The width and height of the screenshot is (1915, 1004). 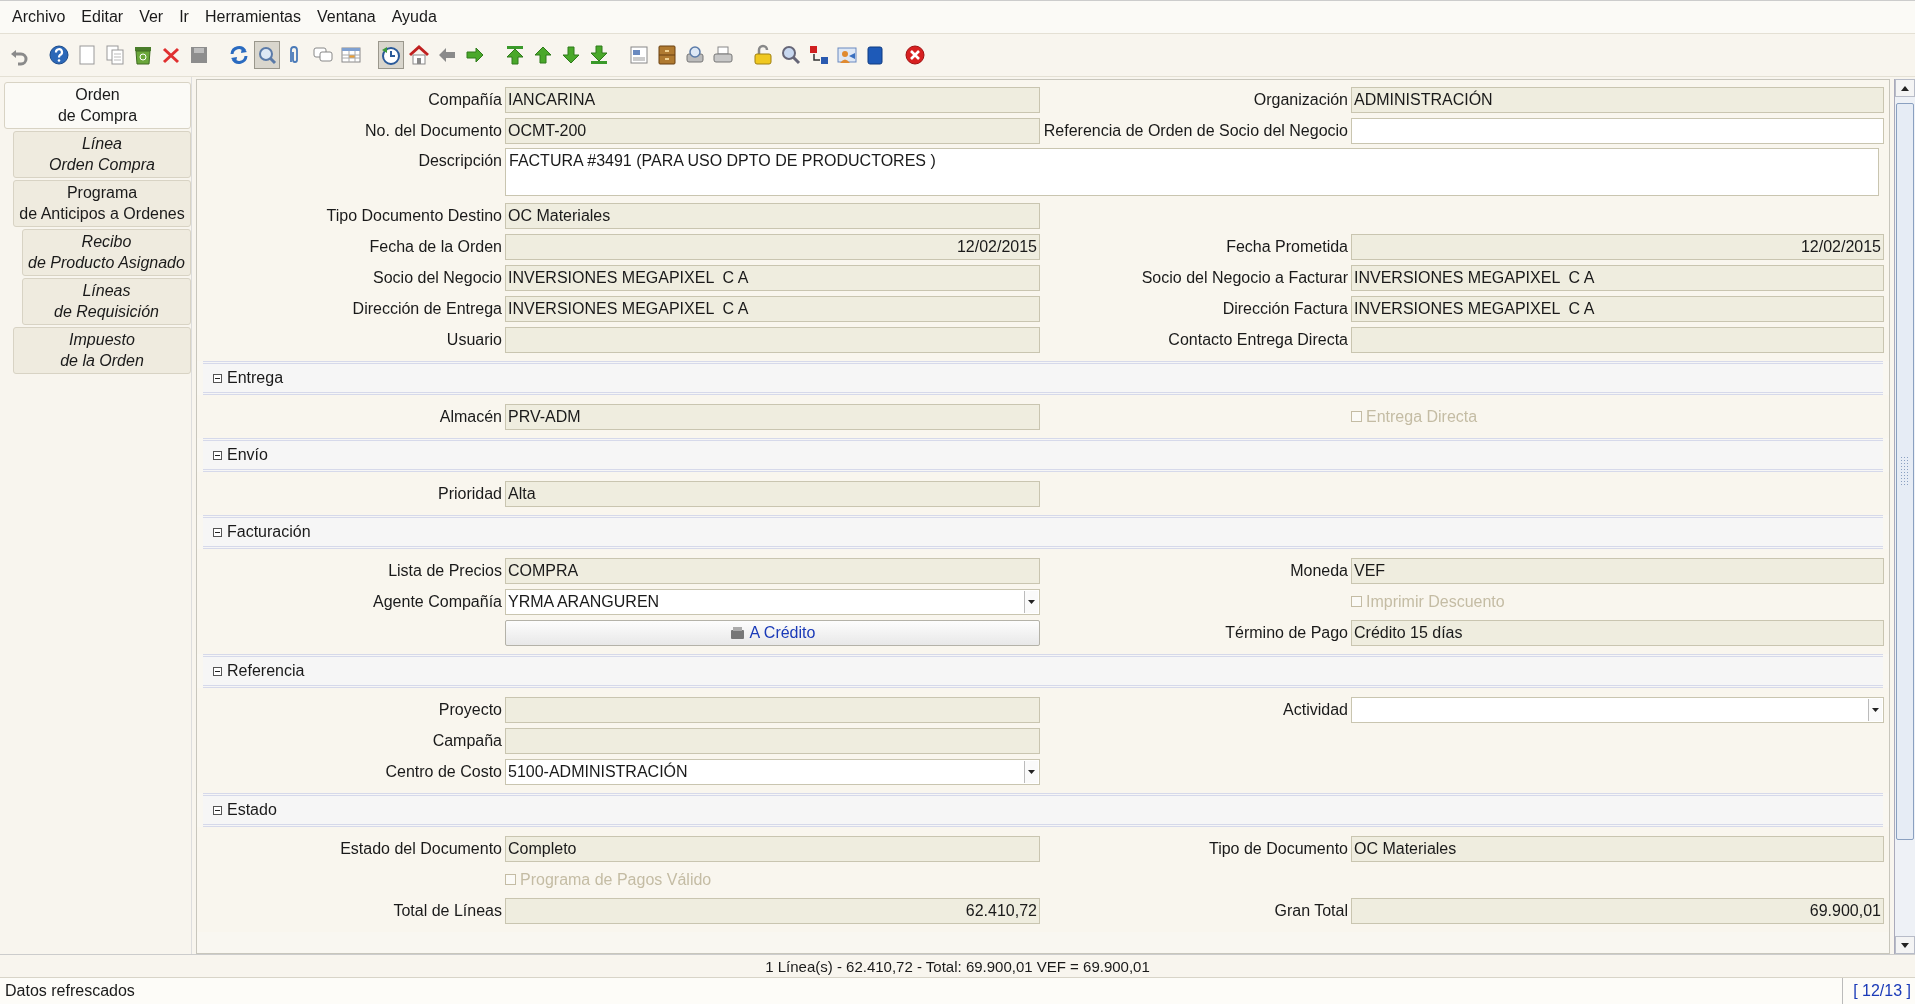 What do you see at coordinates (474, 339) in the screenshot?
I see `field-label: Usuario` at bounding box center [474, 339].